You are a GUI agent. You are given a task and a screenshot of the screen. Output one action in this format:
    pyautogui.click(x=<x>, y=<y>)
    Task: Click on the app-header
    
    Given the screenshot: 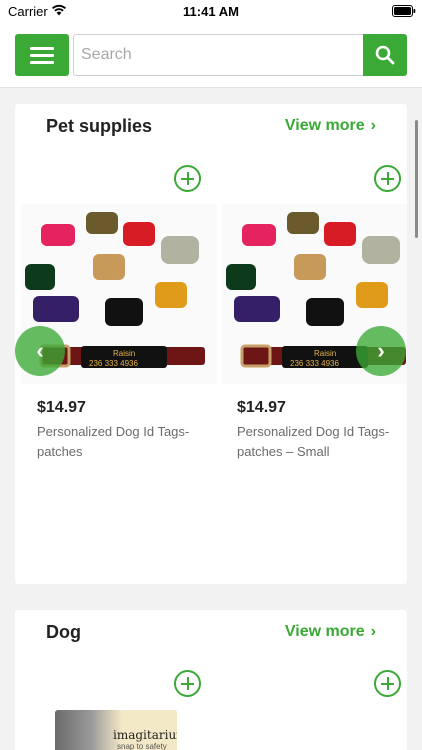 What is the action you would take?
    pyautogui.click(x=211, y=55)
    